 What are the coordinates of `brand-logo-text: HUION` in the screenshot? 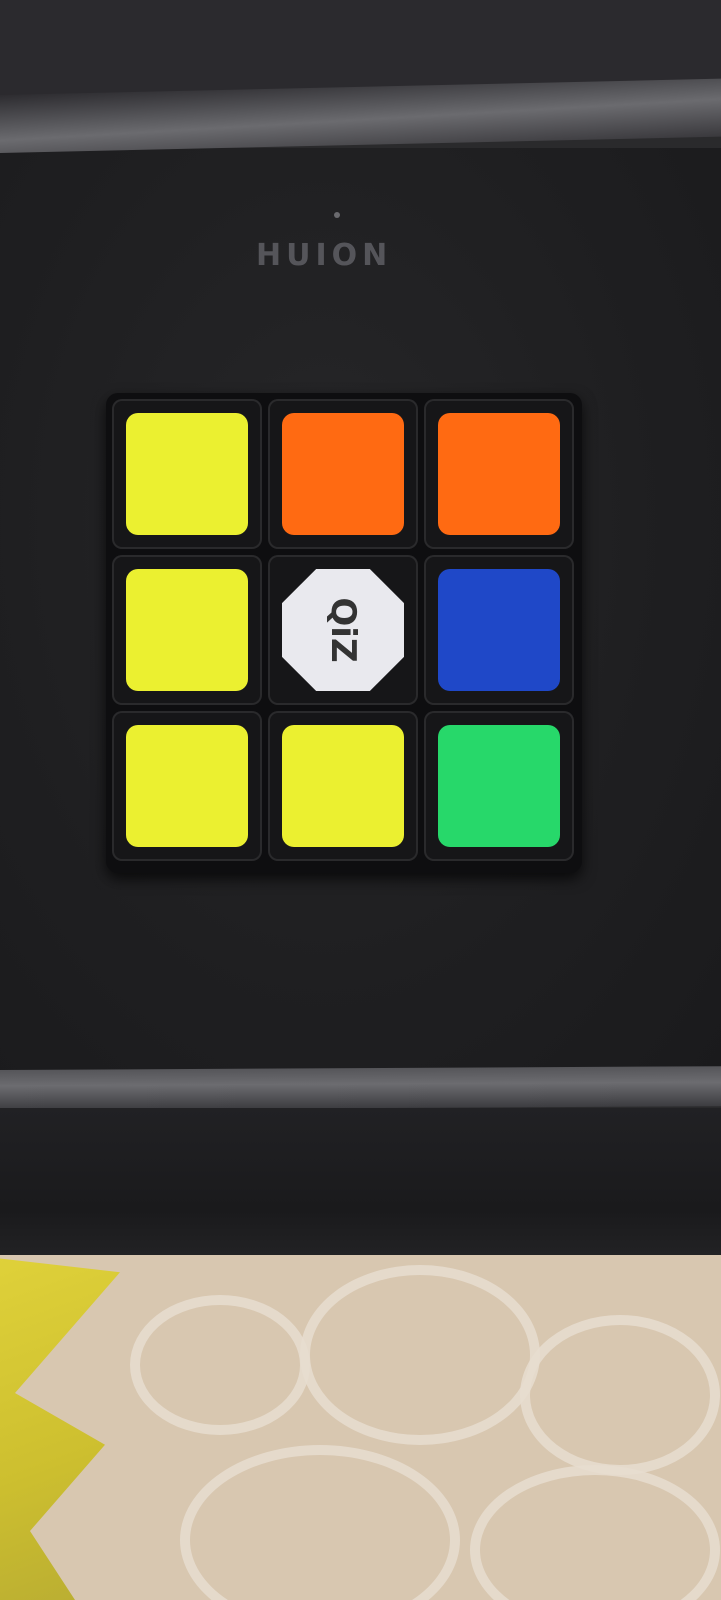 It's located at (324, 255).